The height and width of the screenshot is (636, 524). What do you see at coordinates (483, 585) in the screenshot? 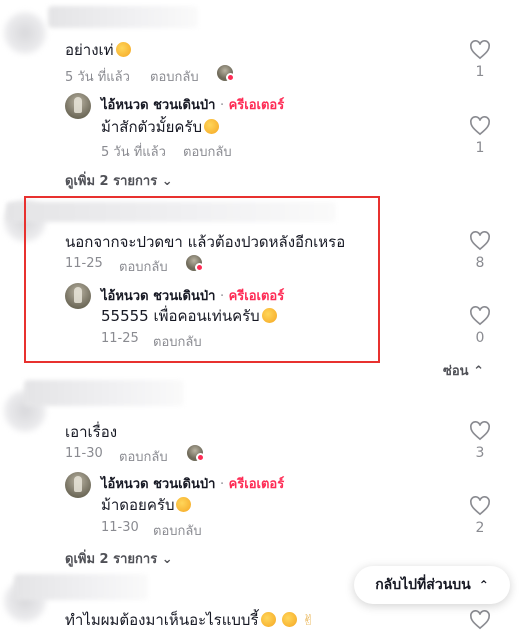
I see `double-chevron-up-icon: ⌃` at bounding box center [483, 585].